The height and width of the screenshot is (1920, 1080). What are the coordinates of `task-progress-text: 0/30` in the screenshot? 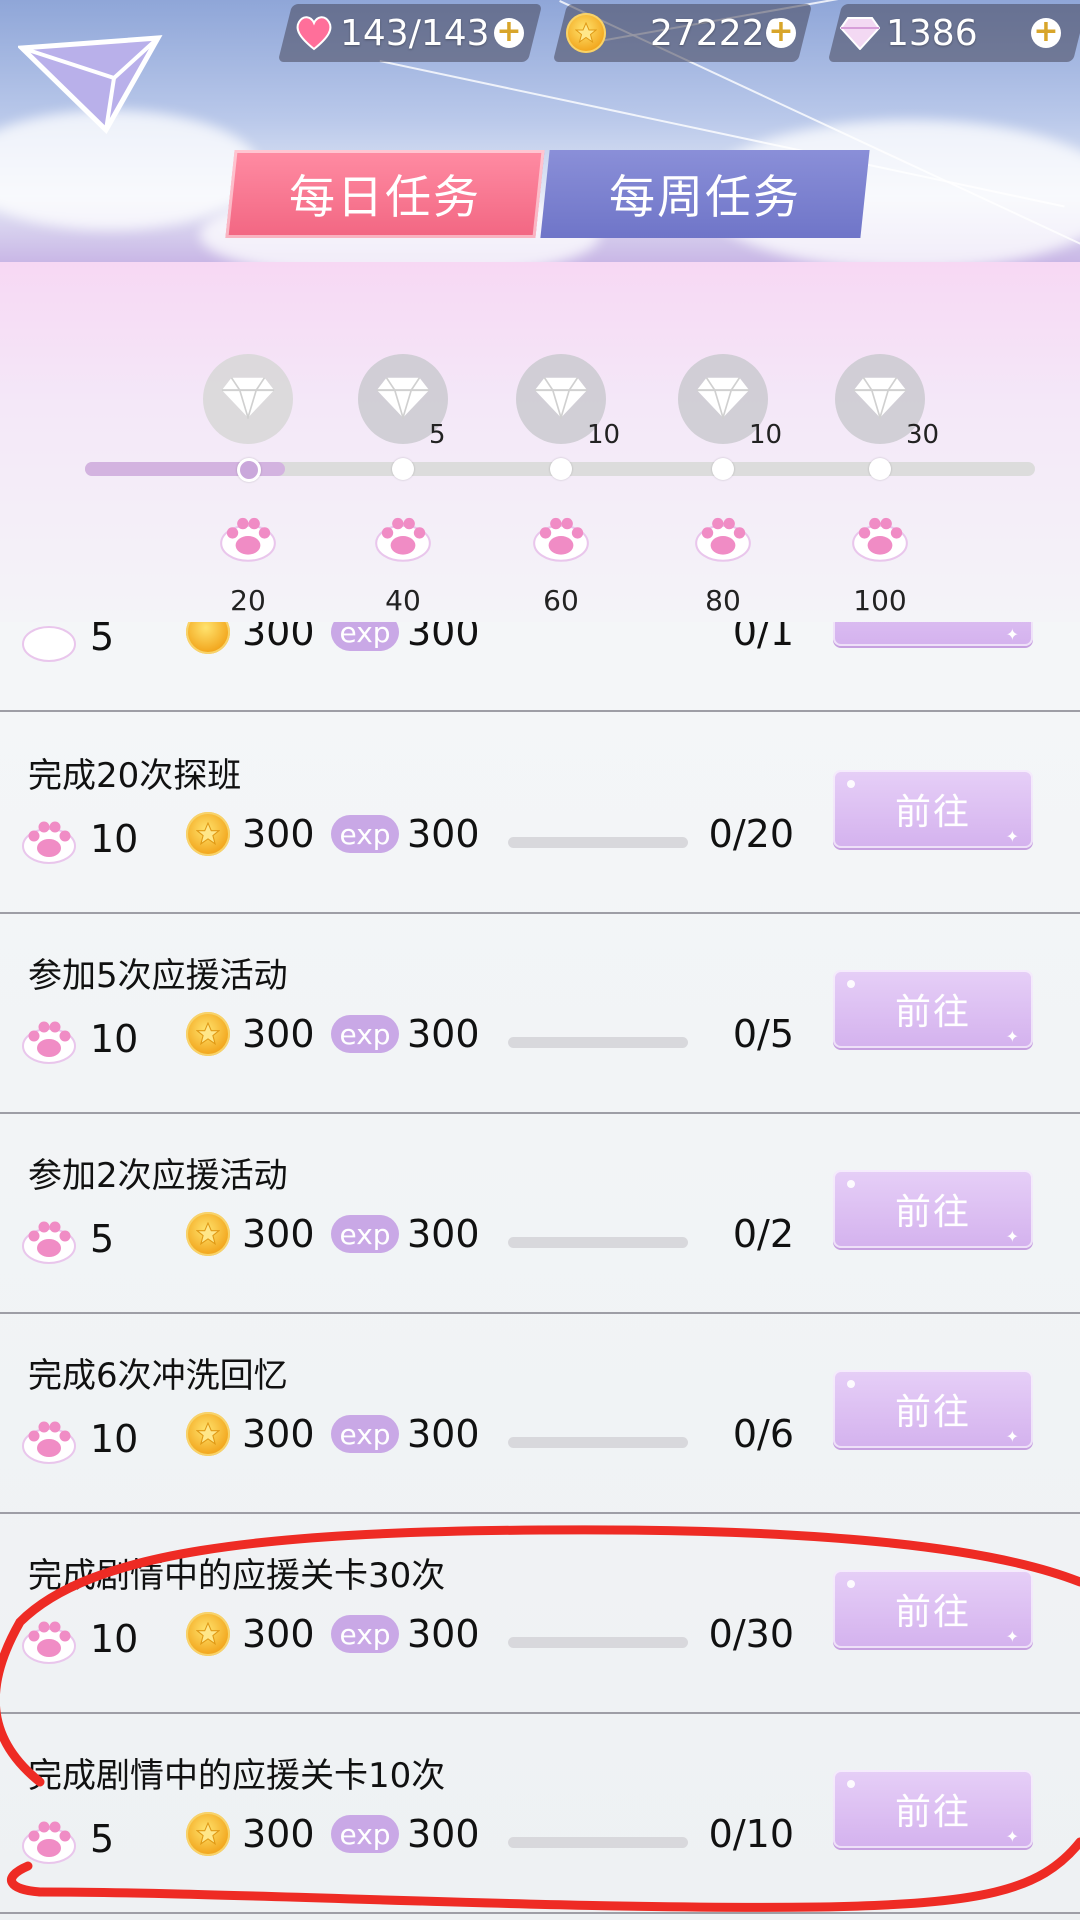 It's located at (751, 1634).